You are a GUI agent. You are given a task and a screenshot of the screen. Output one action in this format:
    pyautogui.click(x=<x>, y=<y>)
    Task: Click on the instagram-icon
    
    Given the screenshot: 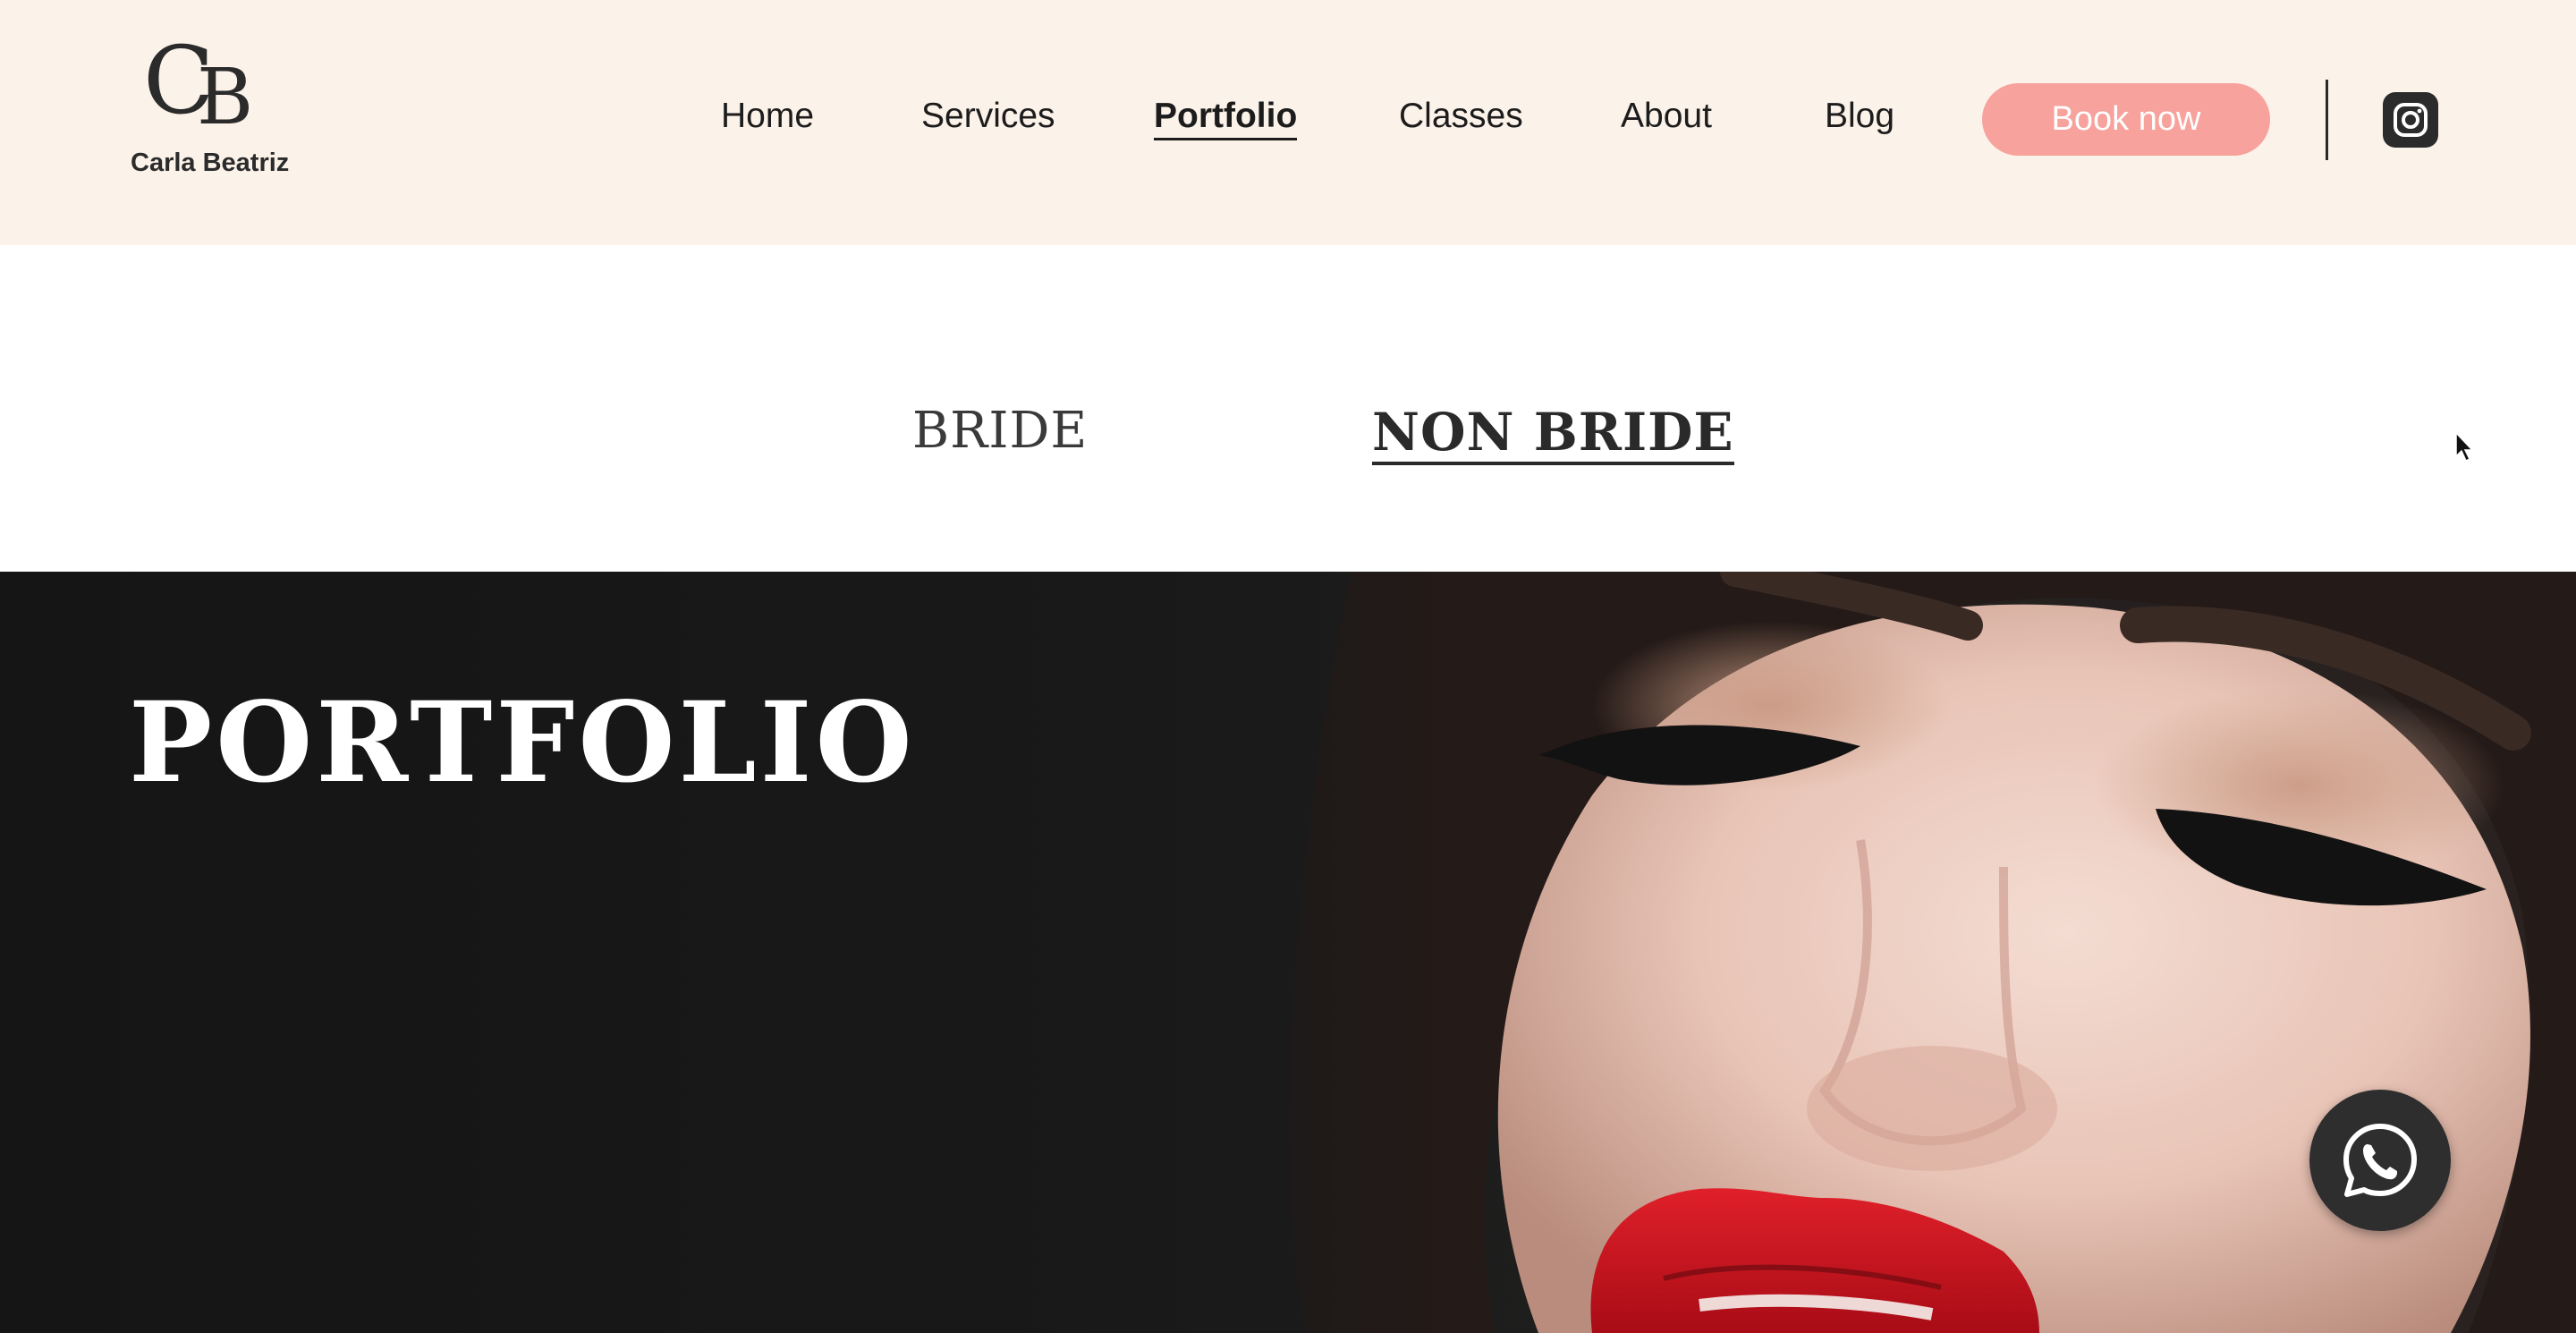 What is the action you would take?
    pyautogui.click(x=2410, y=120)
    